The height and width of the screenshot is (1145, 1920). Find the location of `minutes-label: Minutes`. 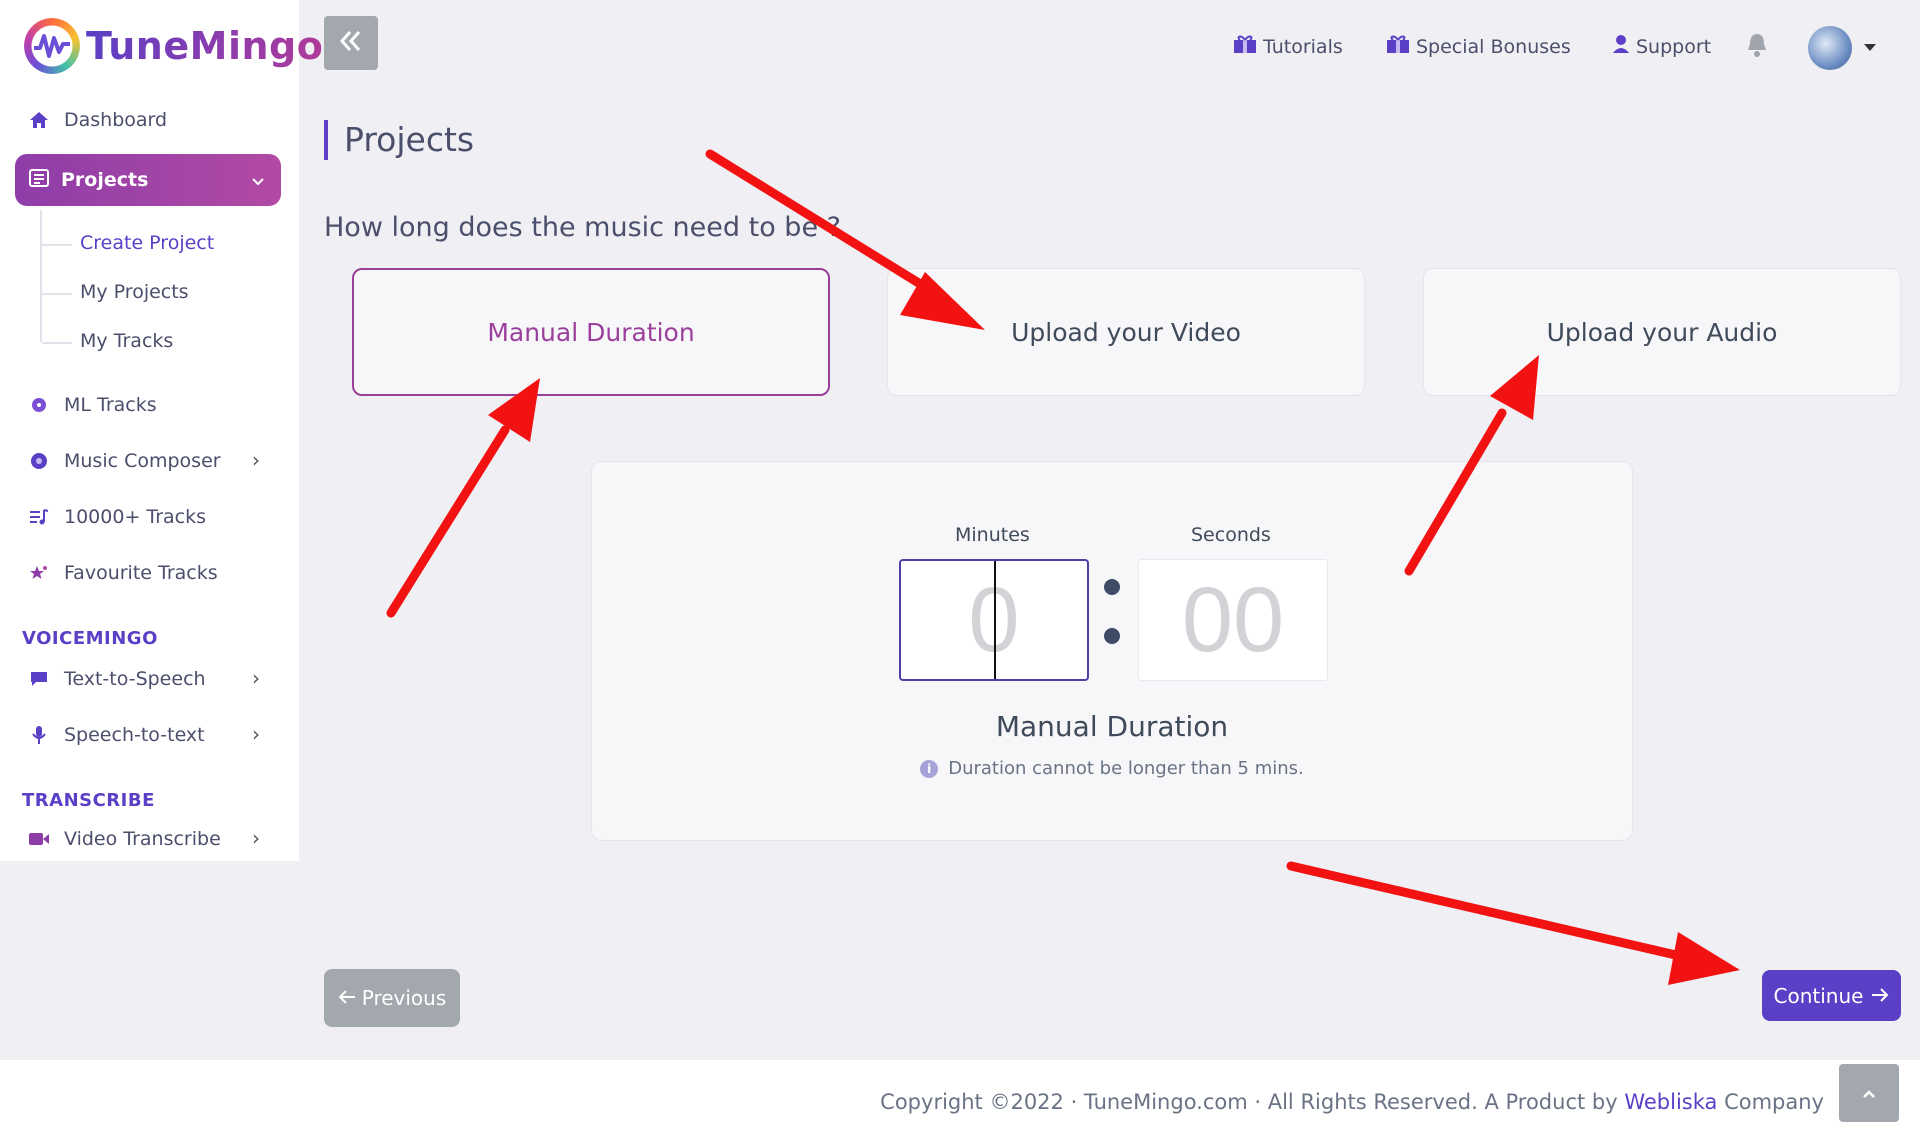

minutes-label: Minutes is located at coordinates (992, 535).